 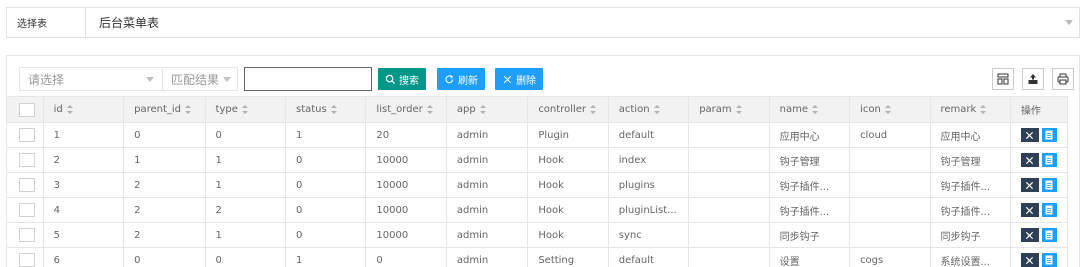 I want to click on select-all-checkbox, so click(x=27, y=109).